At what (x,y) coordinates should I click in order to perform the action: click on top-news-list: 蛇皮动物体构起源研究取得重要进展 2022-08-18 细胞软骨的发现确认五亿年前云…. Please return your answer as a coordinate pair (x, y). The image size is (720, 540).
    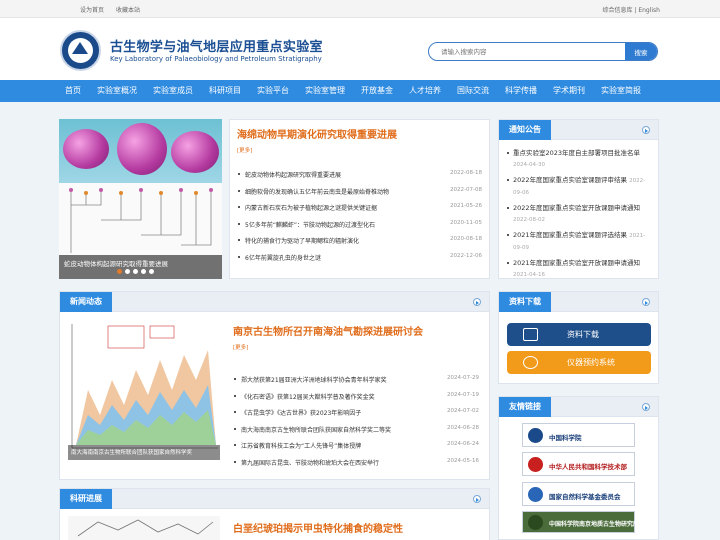
    Looking at the image, I should click on (359, 219).